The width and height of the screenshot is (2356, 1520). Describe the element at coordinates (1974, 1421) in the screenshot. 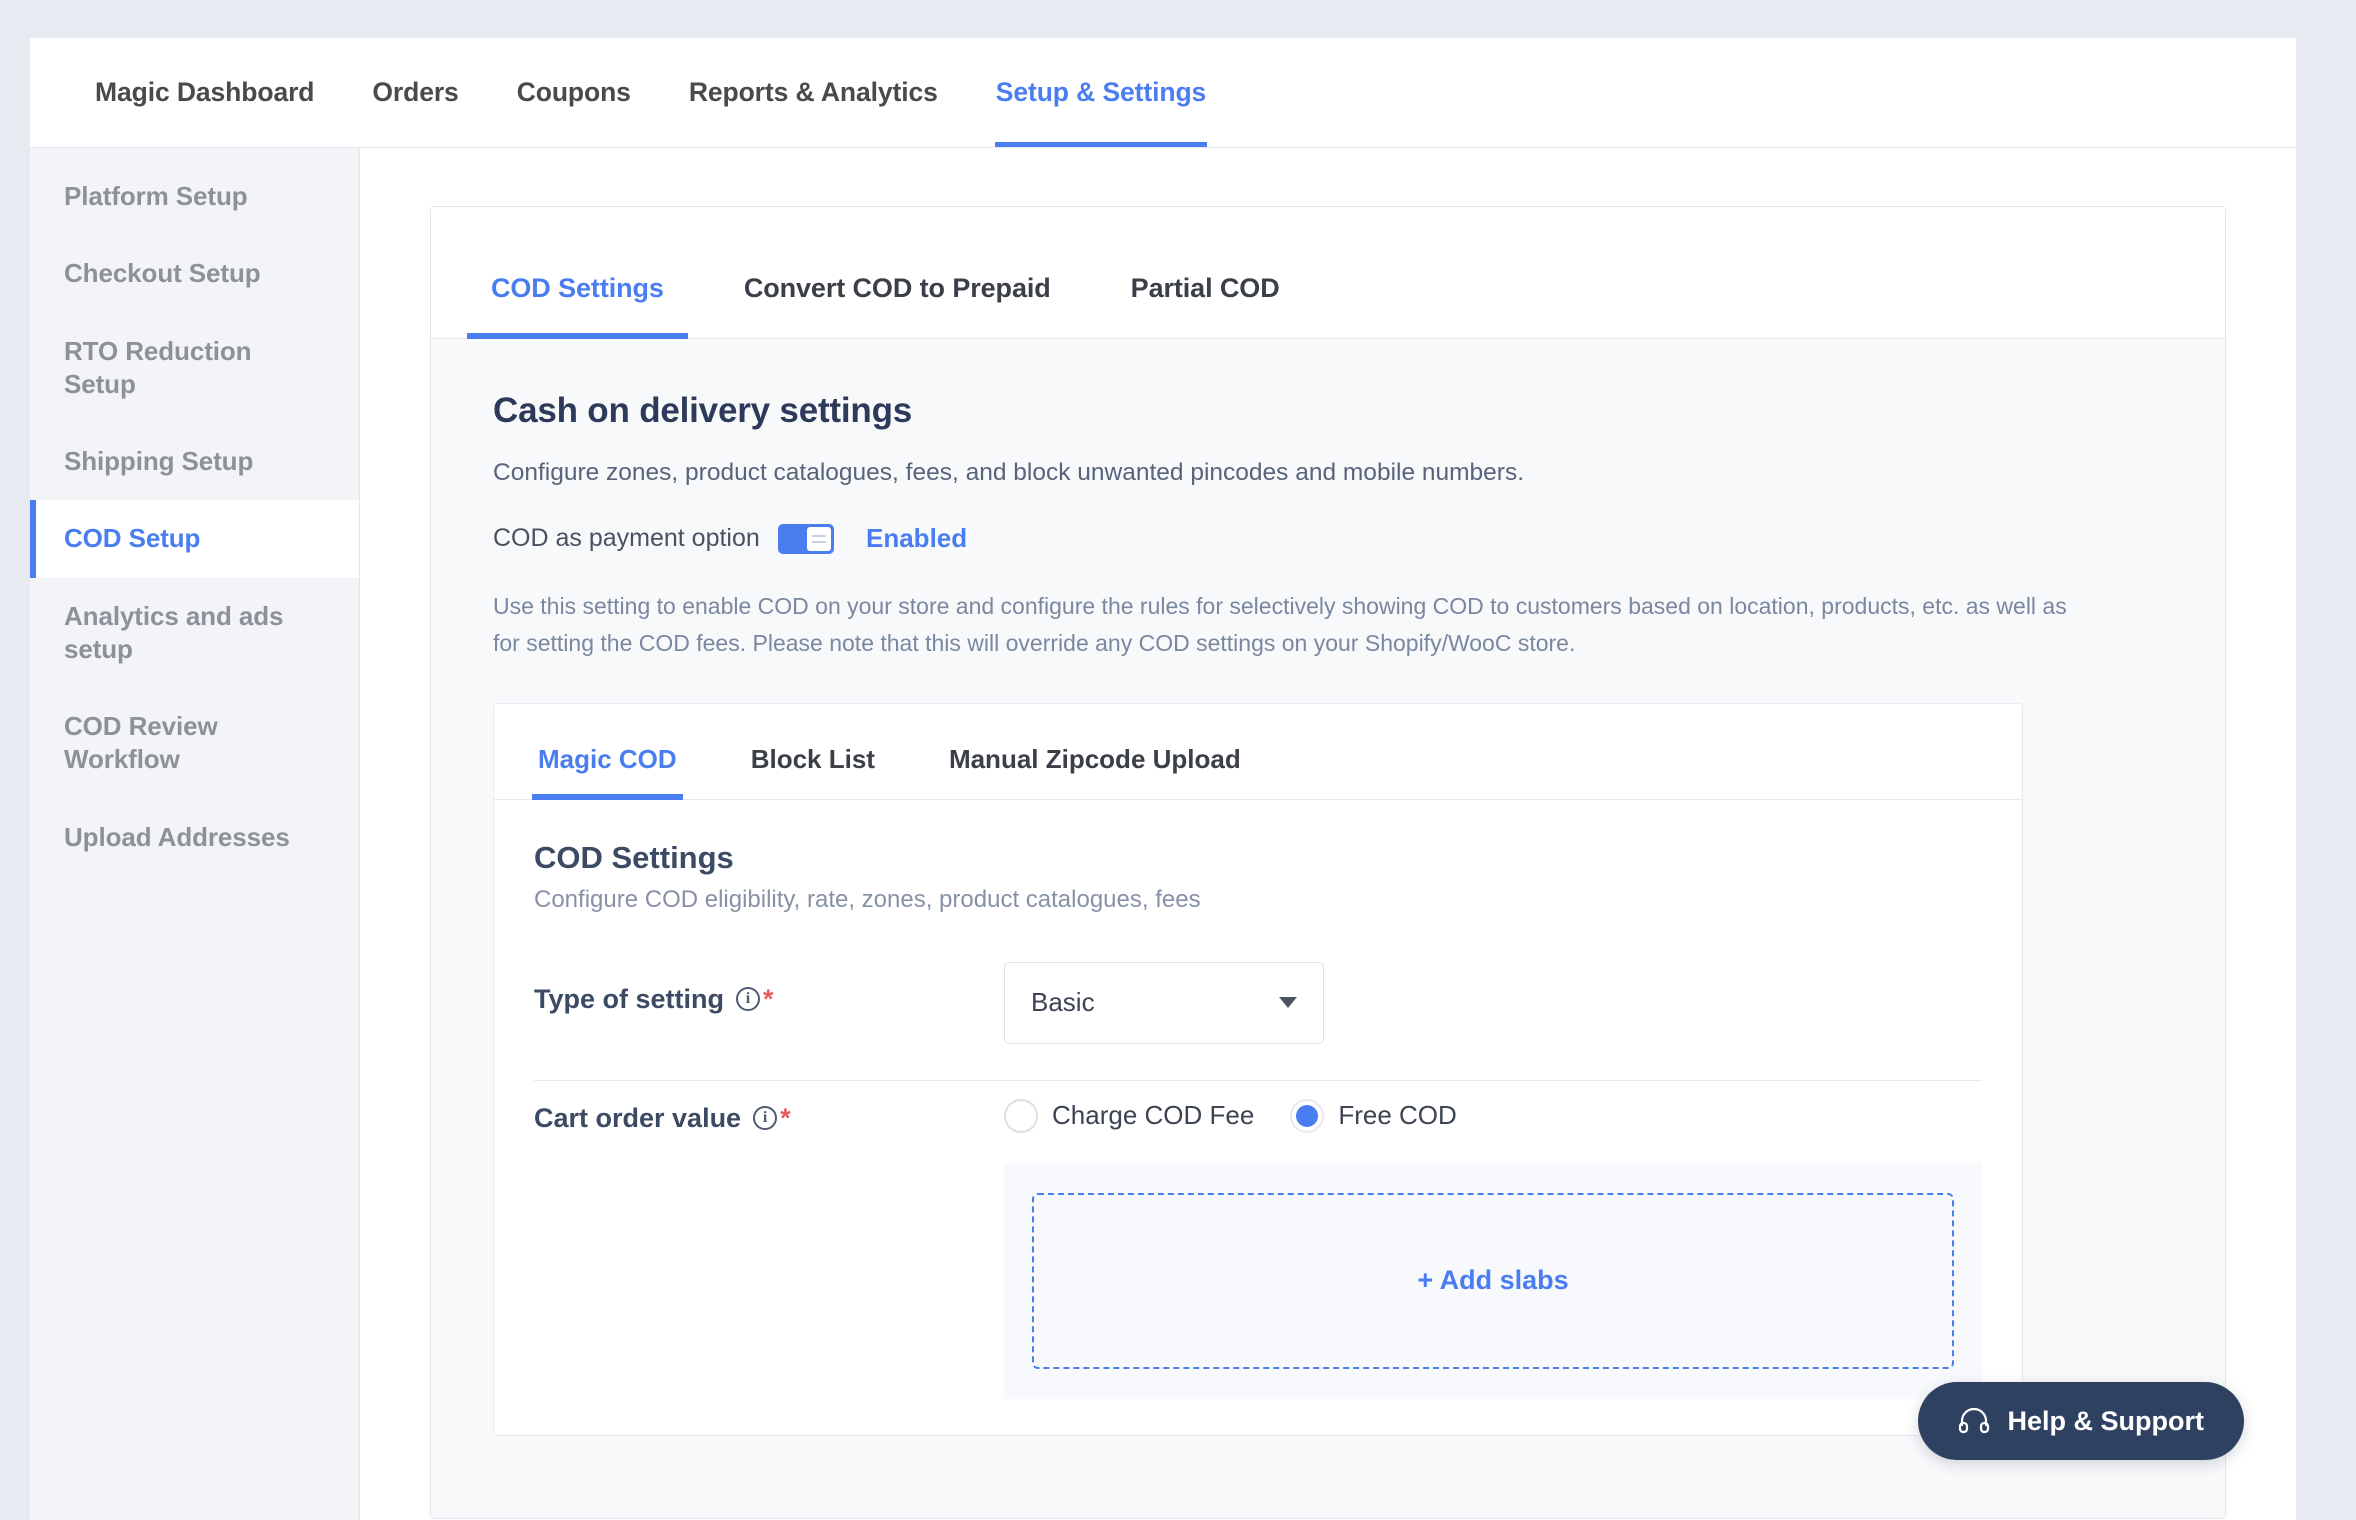

I see `headphones-icon` at that location.